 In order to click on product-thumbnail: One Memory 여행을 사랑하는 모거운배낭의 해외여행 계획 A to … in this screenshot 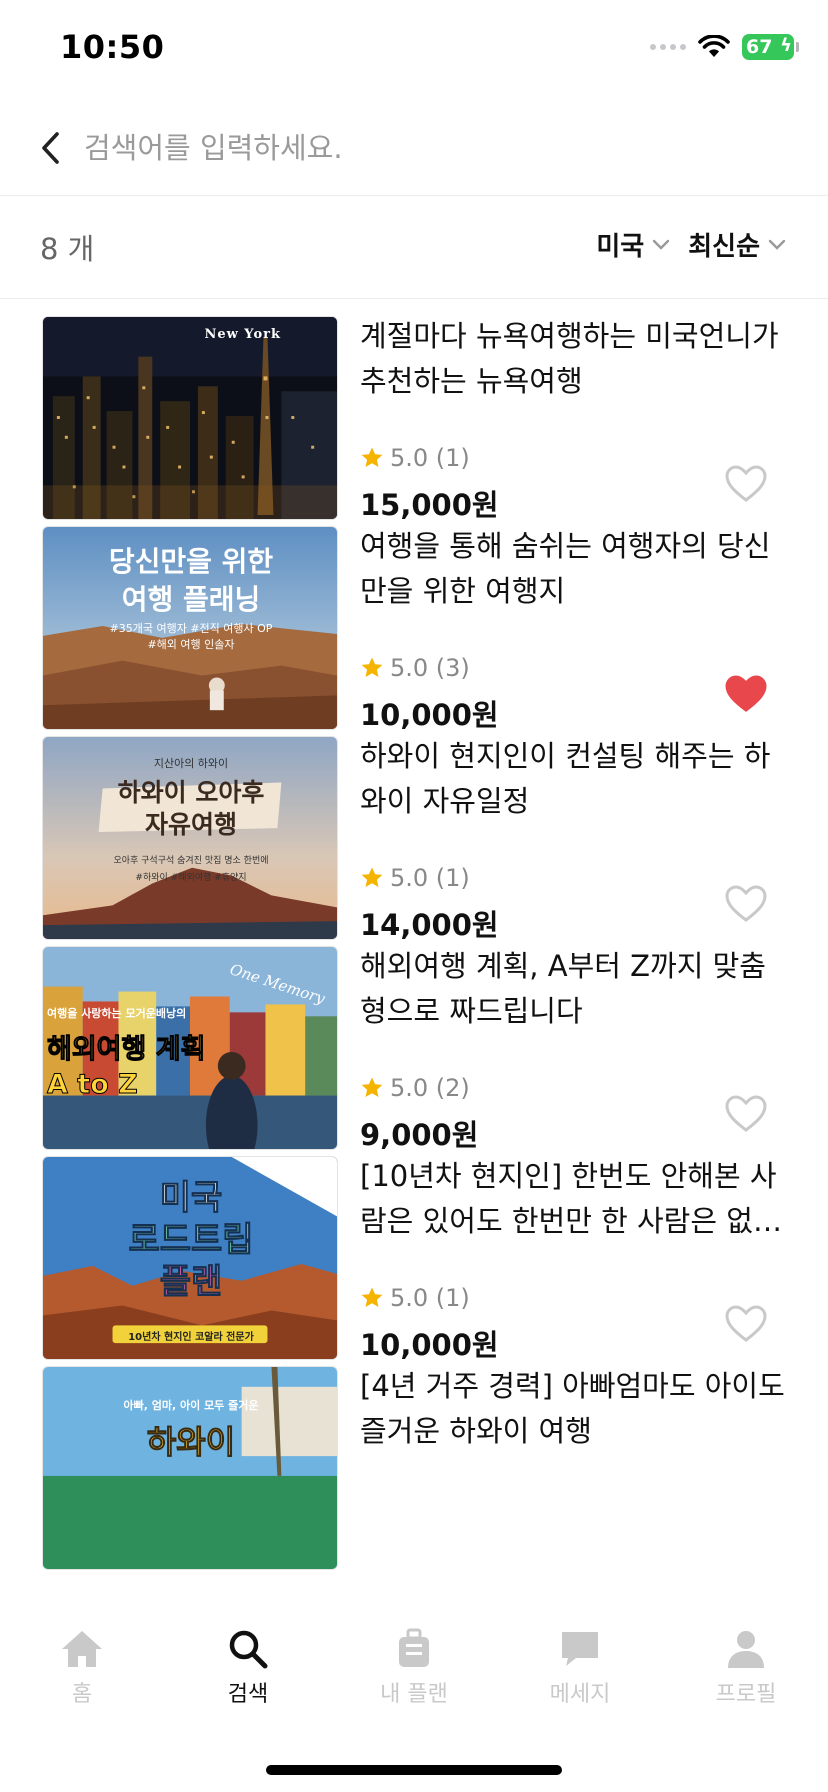, I will do `click(190, 1048)`.